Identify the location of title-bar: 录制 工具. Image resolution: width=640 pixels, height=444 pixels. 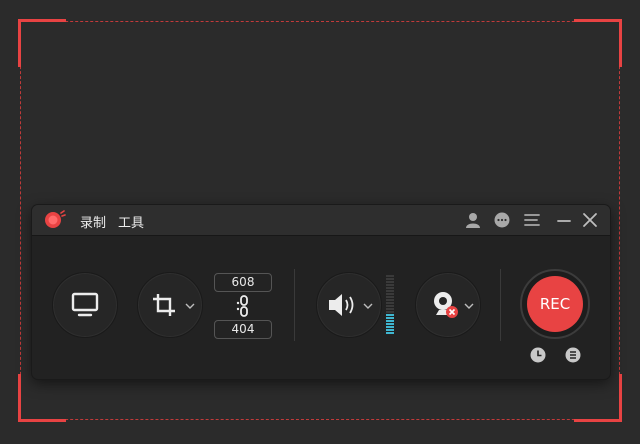
(321, 220).